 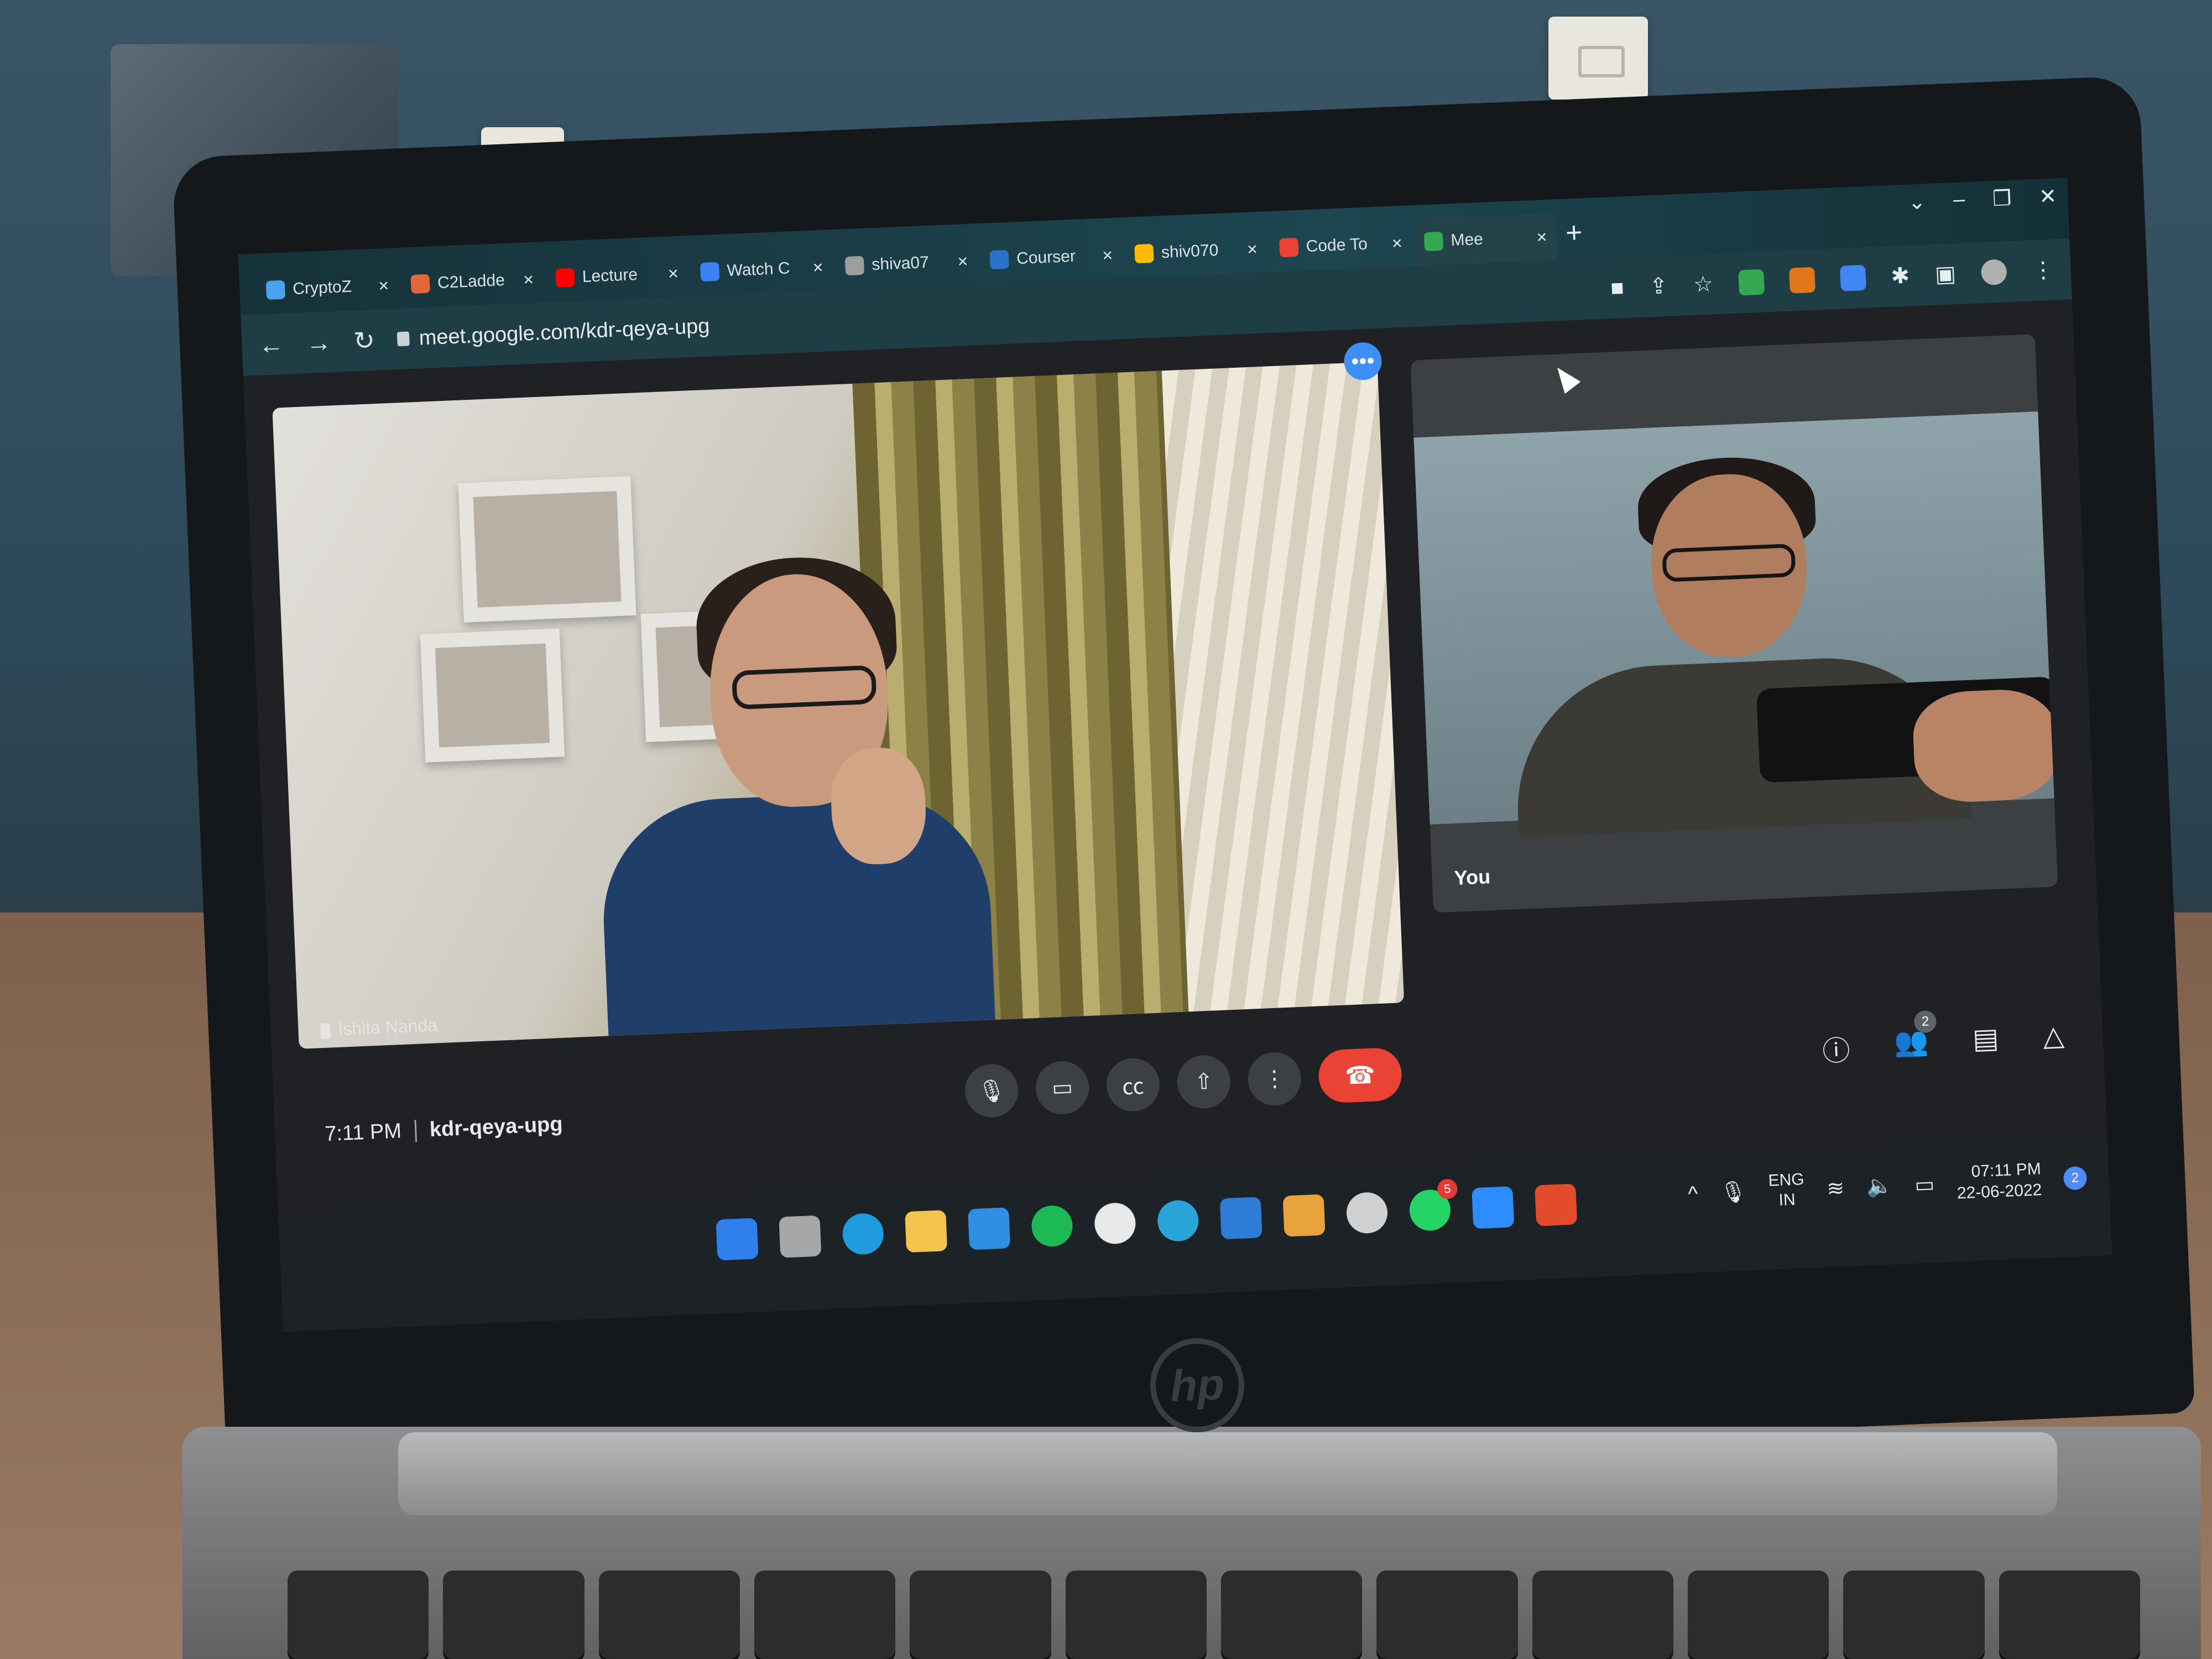 I want to click on task-view-icon, so click(x=801, y=1237).